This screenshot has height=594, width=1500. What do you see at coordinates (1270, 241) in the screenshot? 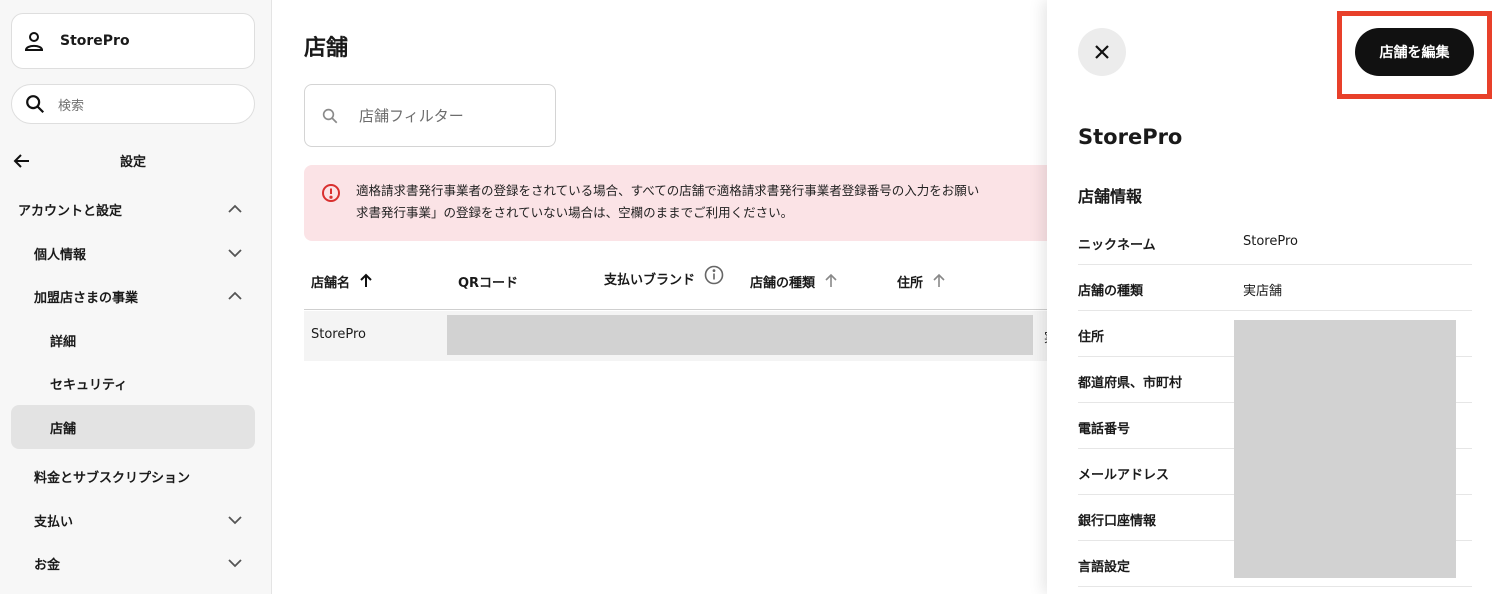
I see `field-value: StorePro` at bounding box center [1270, 241].